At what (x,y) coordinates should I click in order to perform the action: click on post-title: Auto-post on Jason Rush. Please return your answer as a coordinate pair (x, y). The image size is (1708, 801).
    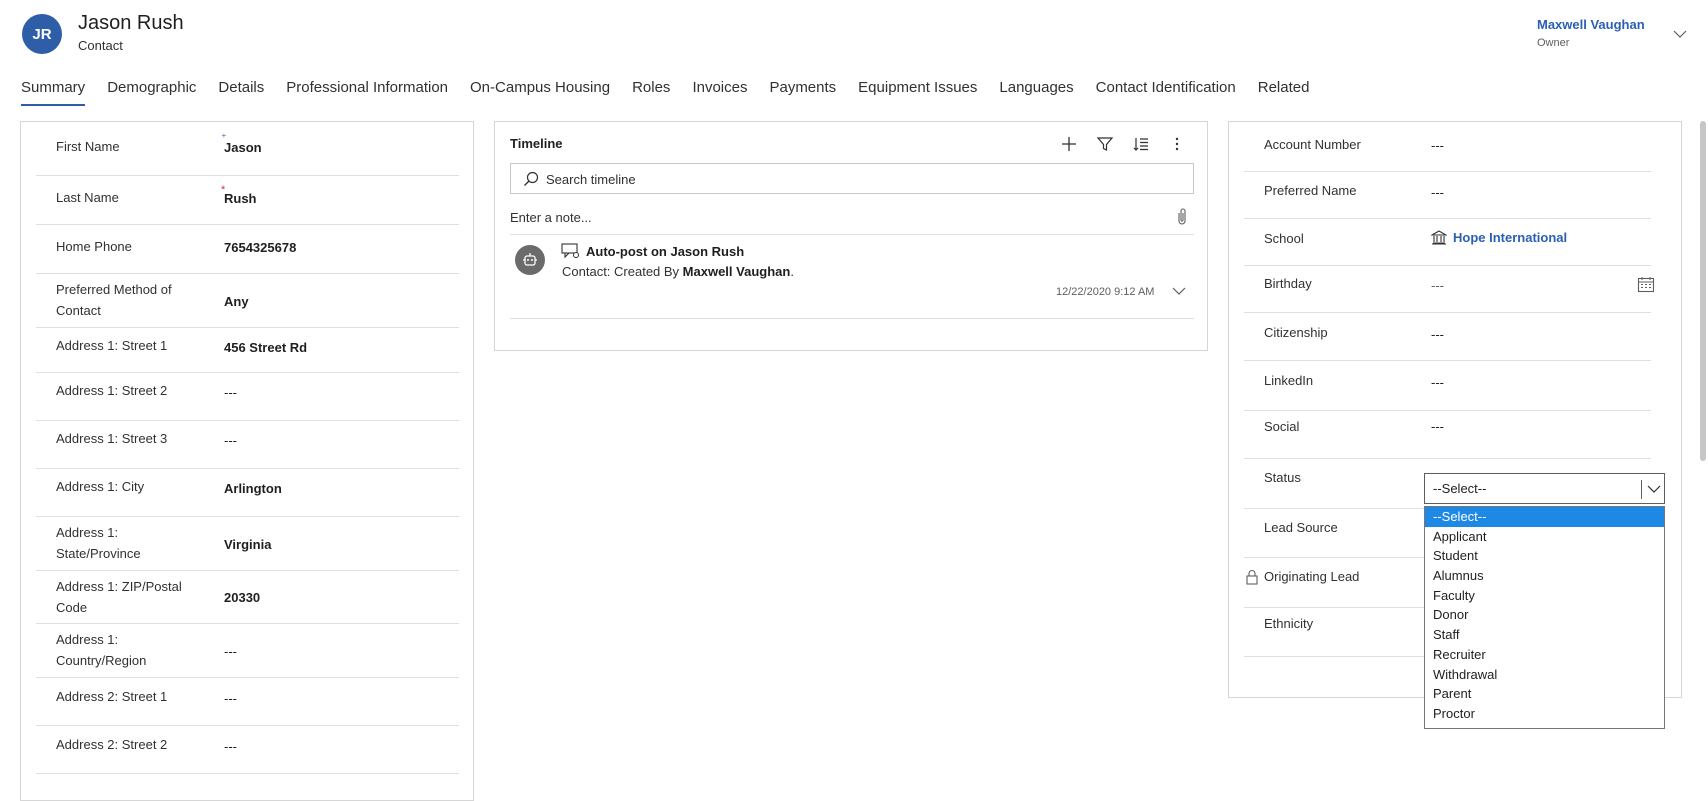
    Looking at the image, I should click on (665, 251).